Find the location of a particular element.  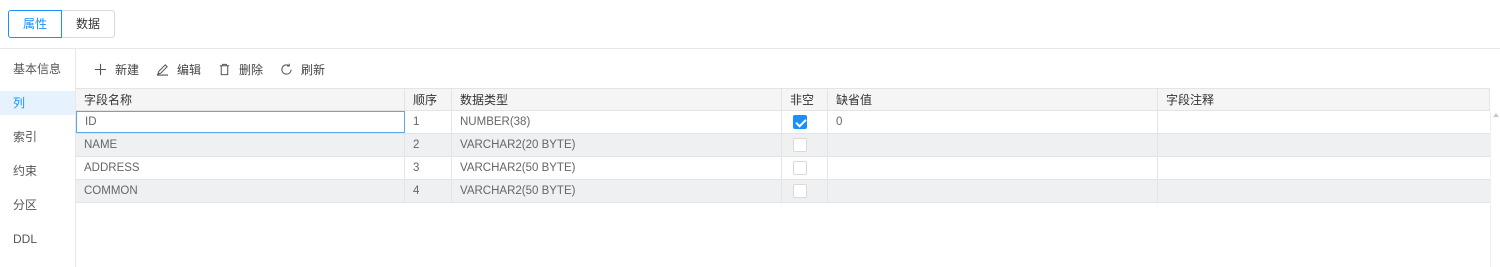

table-row: NAME 2 VARCHAR2(20 BYTE) is located at coordinates (783, 145).